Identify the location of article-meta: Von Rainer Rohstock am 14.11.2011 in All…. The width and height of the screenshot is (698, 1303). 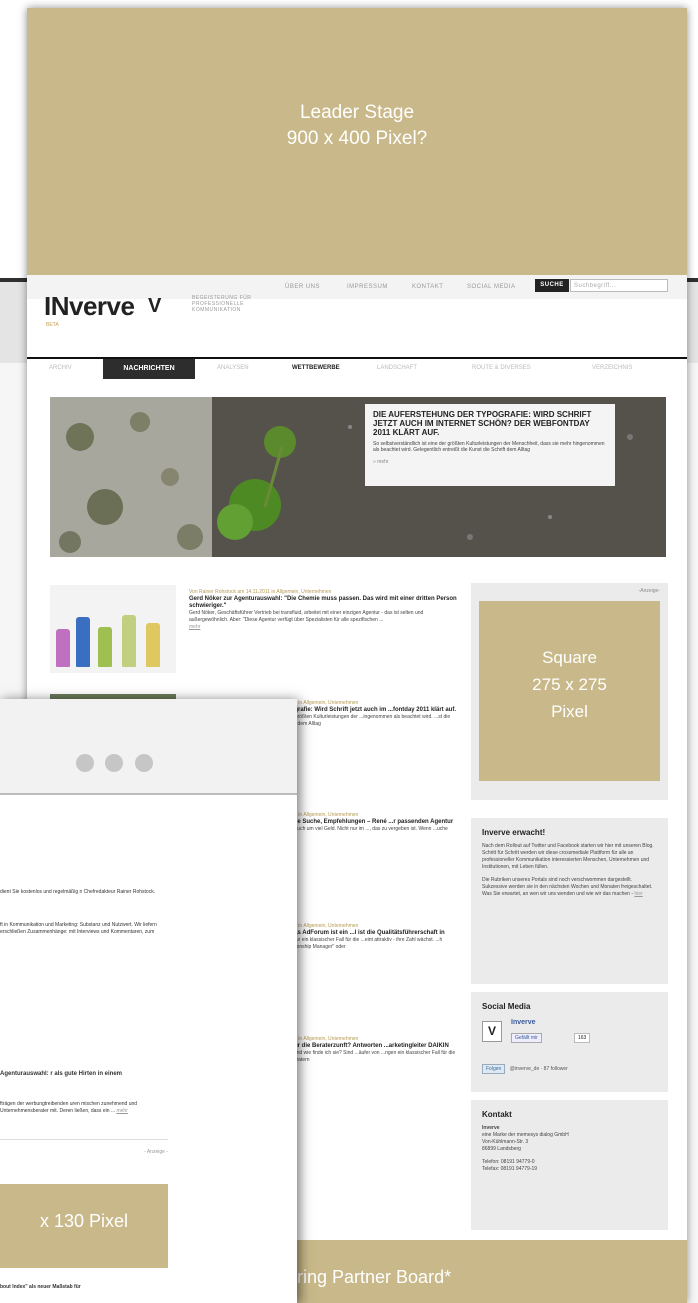
(260, 592).